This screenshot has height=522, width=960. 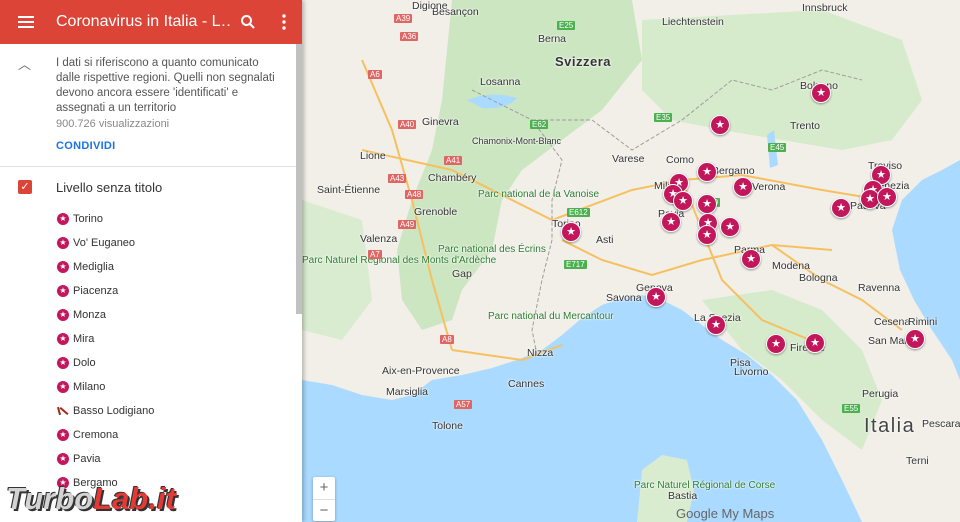 What do you see at coordinates (880, 394) in the screenshot?
I see `map-label-perugia: Perugia` at bounding box center [880, 394].